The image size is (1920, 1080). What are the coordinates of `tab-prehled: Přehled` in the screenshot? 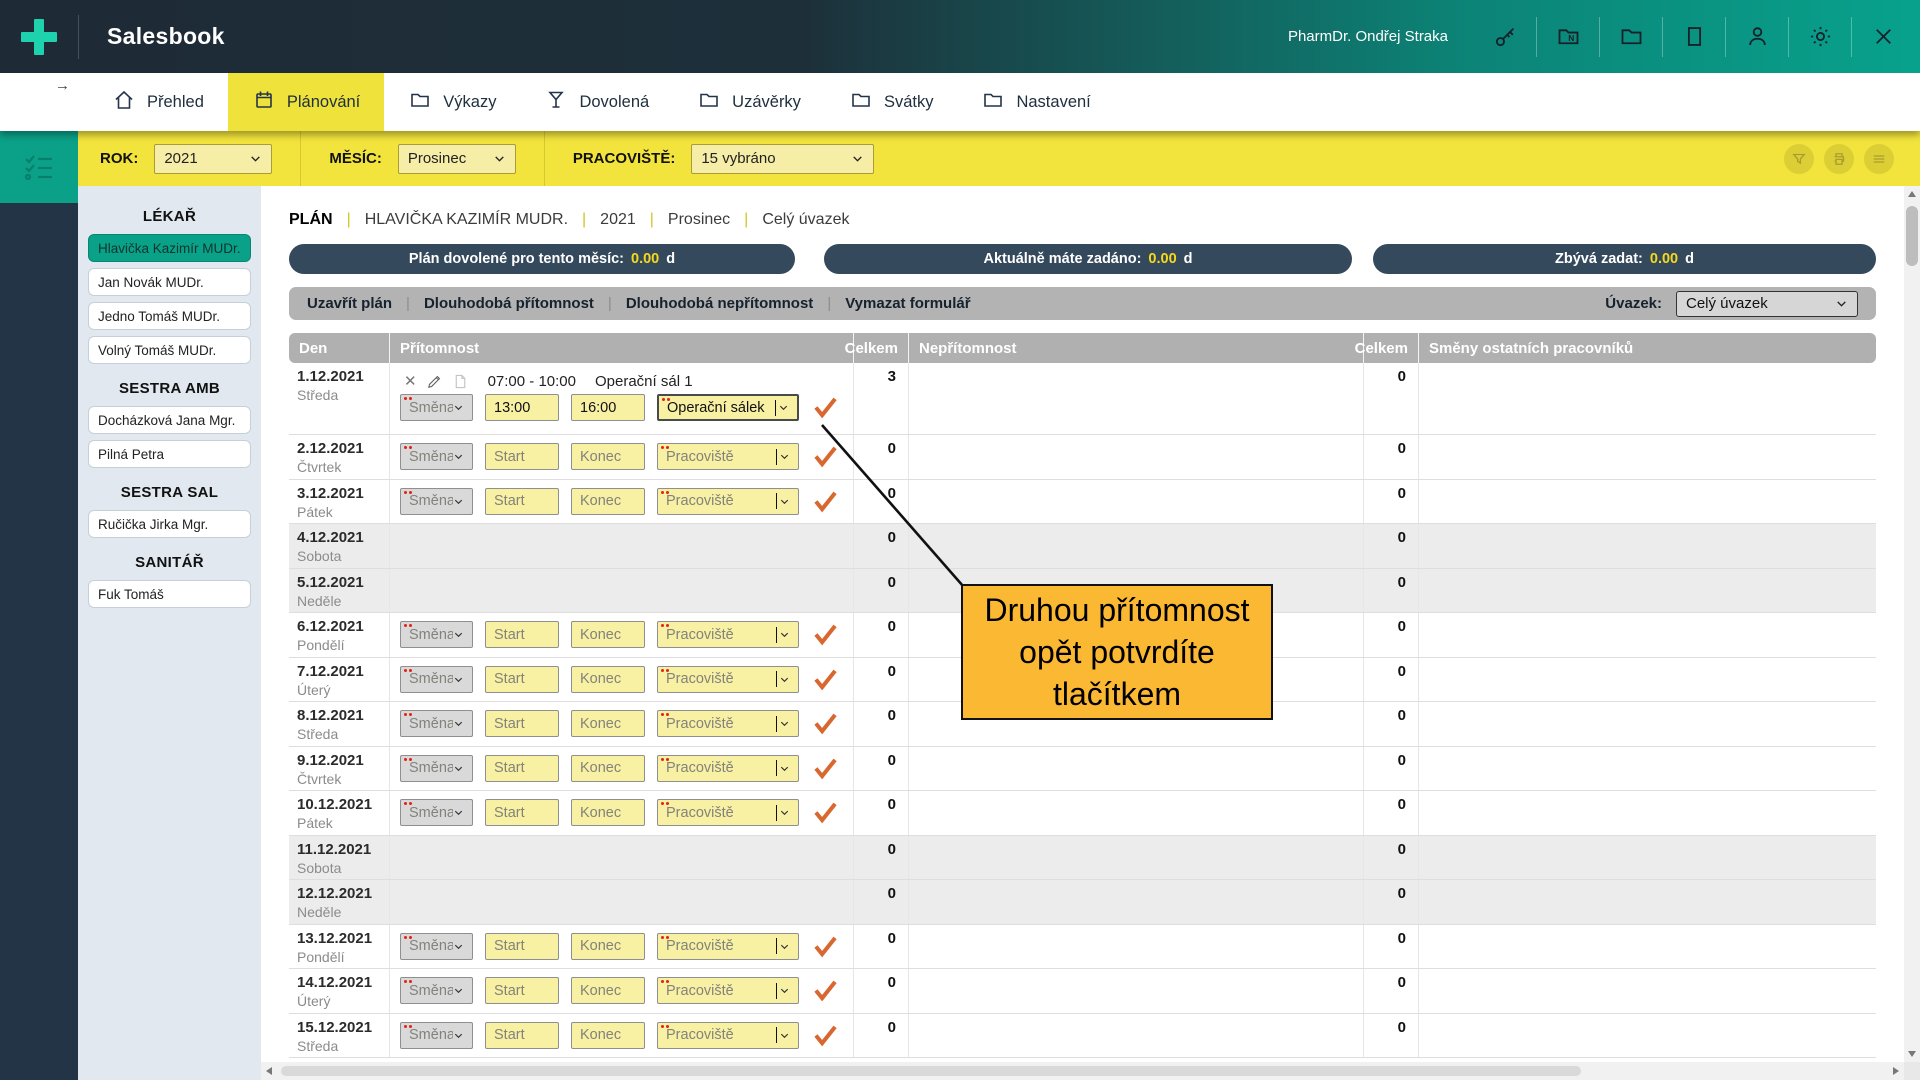 It's located at (158, 102).